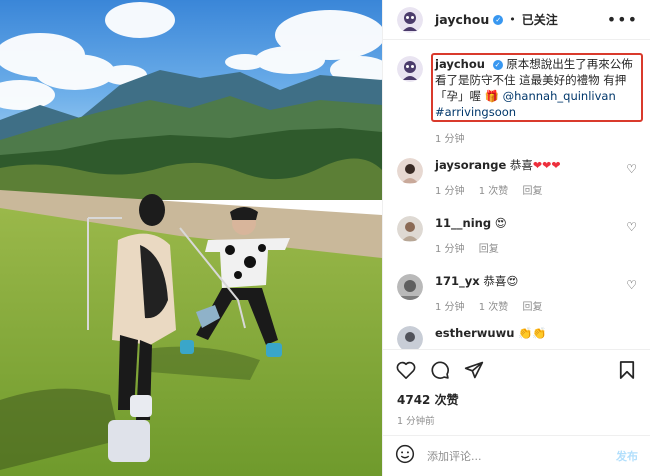 This screenshot has height=476, width=650. I want to click on comment-item: estherwuwu 👏👏, so click(520, 337).